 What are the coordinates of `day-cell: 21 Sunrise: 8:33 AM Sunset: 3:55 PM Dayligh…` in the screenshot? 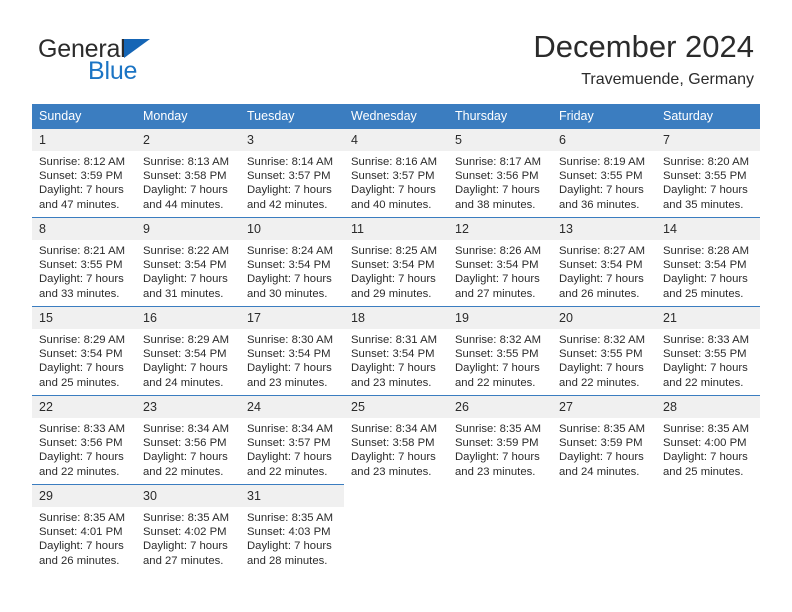 It's located at (708, 350).